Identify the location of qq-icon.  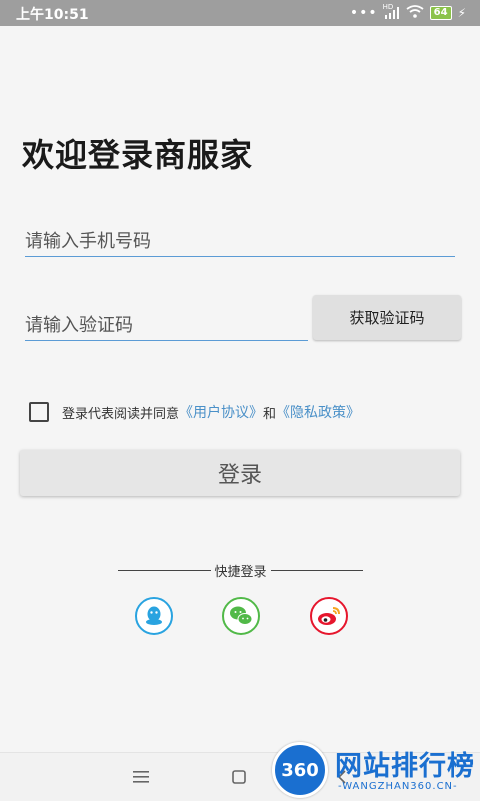
(154, 615).